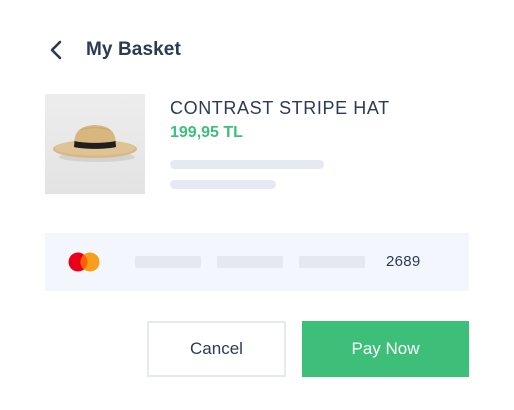 The width and height of the screenshot is (514, 410). Describe the element at coordinates (95, 144) in the screenshot. I see `product-image` at that location.